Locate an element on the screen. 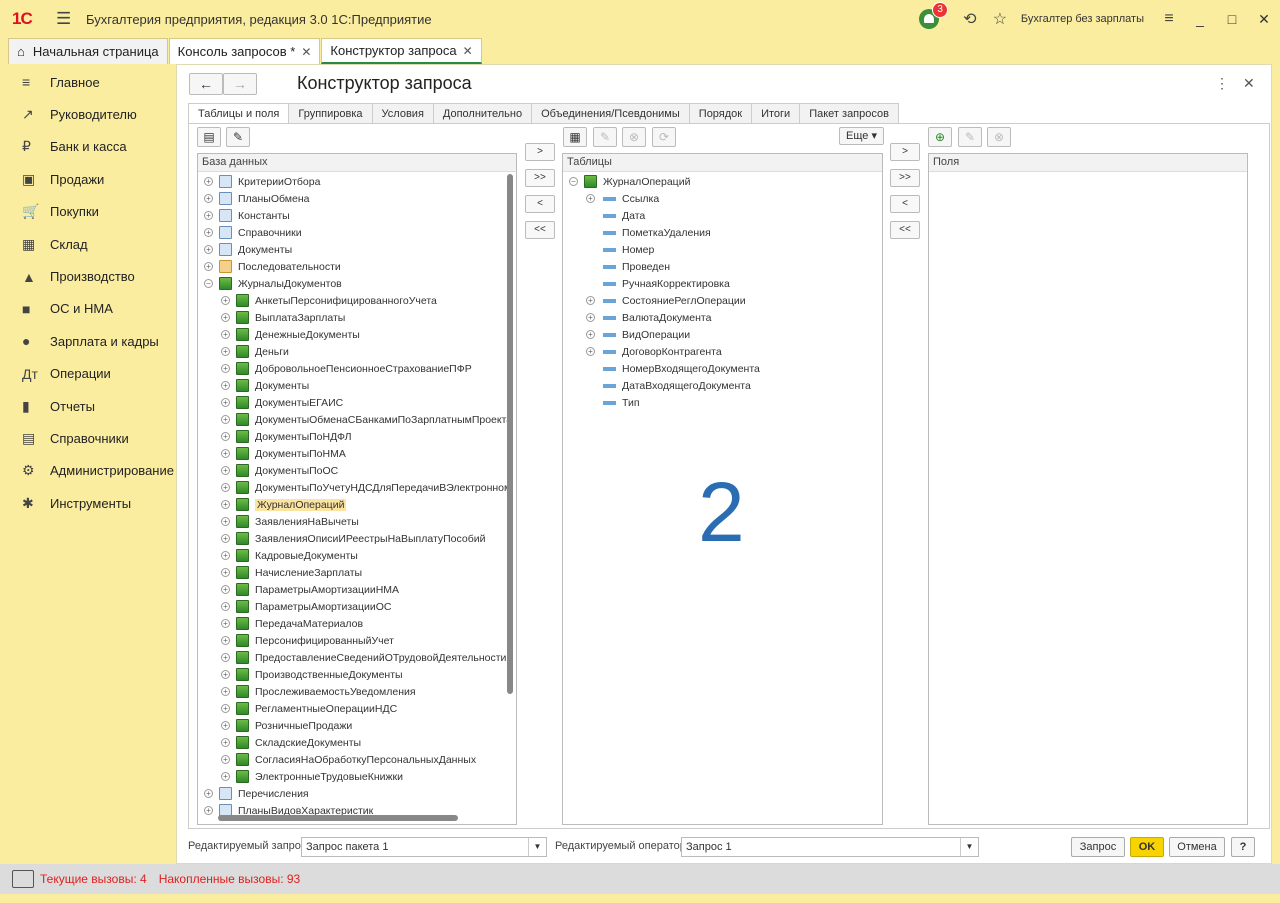  minimize-button: _ is located at coordinates (1200, 19).